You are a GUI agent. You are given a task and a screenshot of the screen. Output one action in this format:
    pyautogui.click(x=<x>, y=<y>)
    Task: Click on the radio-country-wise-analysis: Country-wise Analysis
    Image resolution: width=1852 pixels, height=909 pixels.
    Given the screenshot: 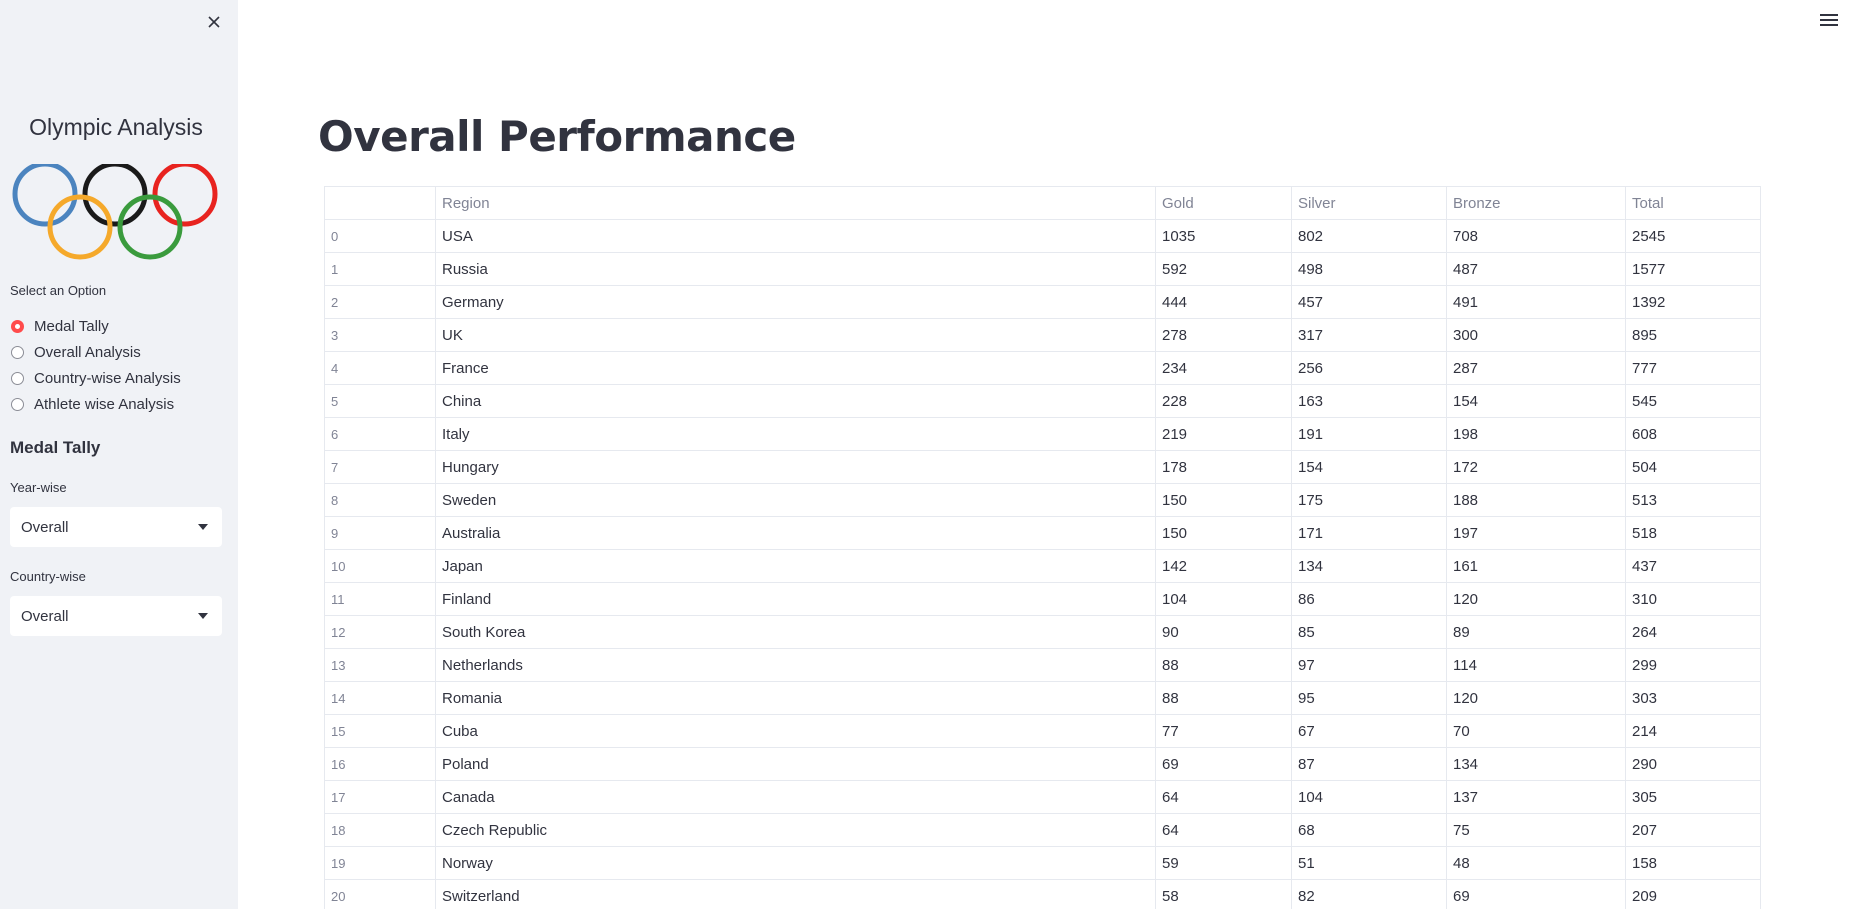 What is the action you would take?
    pyautogui.click(x=96, y=378)
    